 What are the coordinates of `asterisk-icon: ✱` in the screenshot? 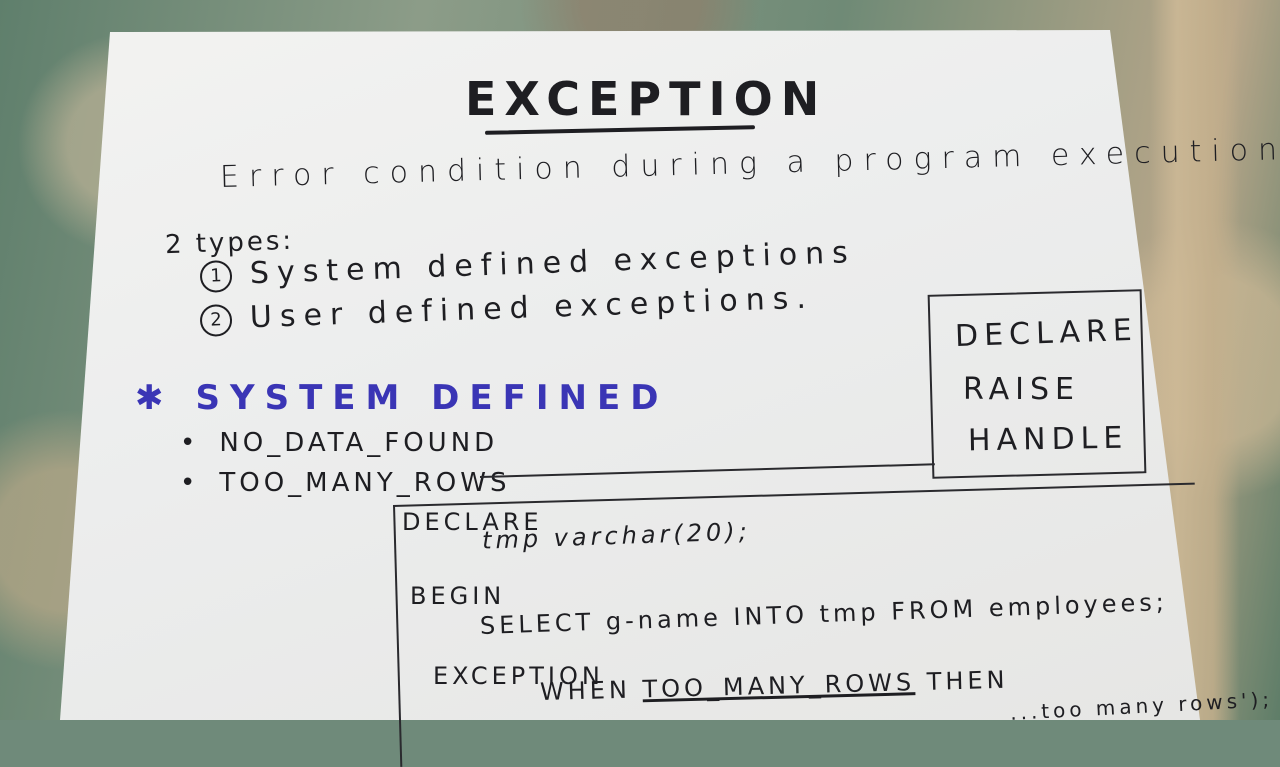 It's located at (154, 398).